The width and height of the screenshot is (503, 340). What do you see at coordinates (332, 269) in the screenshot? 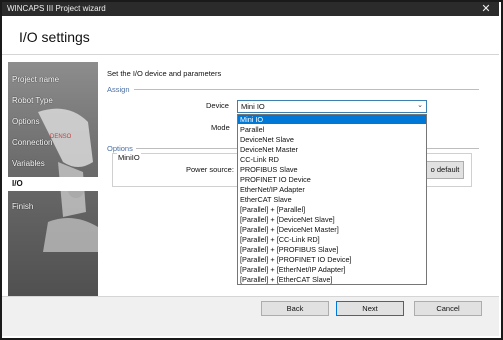
I see `dropdown-option: [Parallel] + [EtherNet/IP Adapter]` at bounding box center [332, 269].